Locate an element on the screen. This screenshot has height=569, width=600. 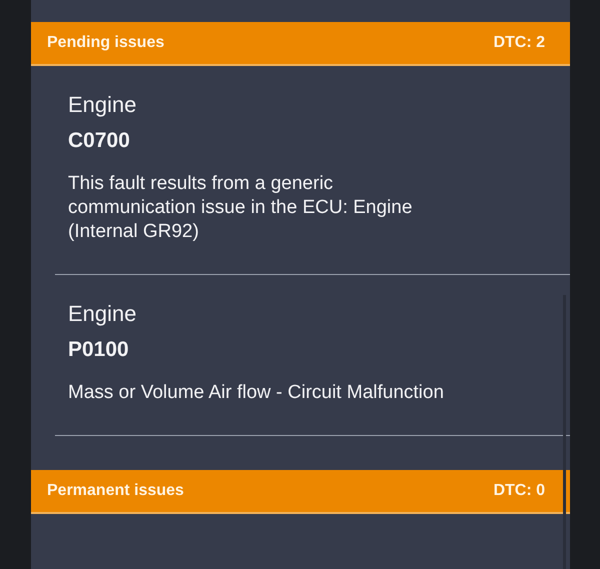
fault-code: P0100 is located at coordinates (99, 350).